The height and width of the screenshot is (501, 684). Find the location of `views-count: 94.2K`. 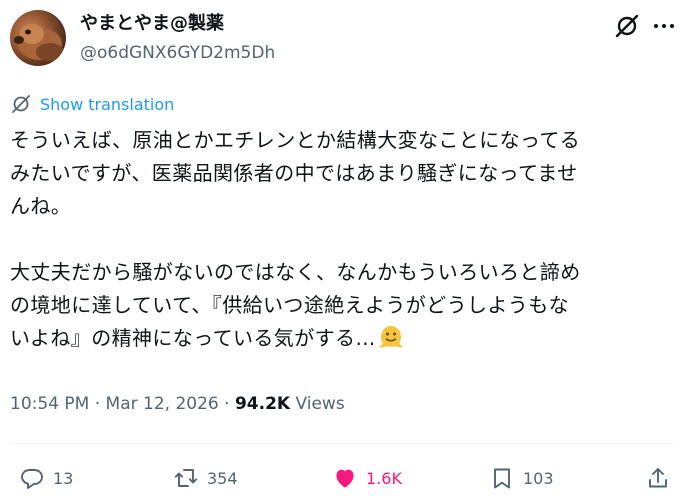

views-count: 94.2K is located at coordinates (262, 404).